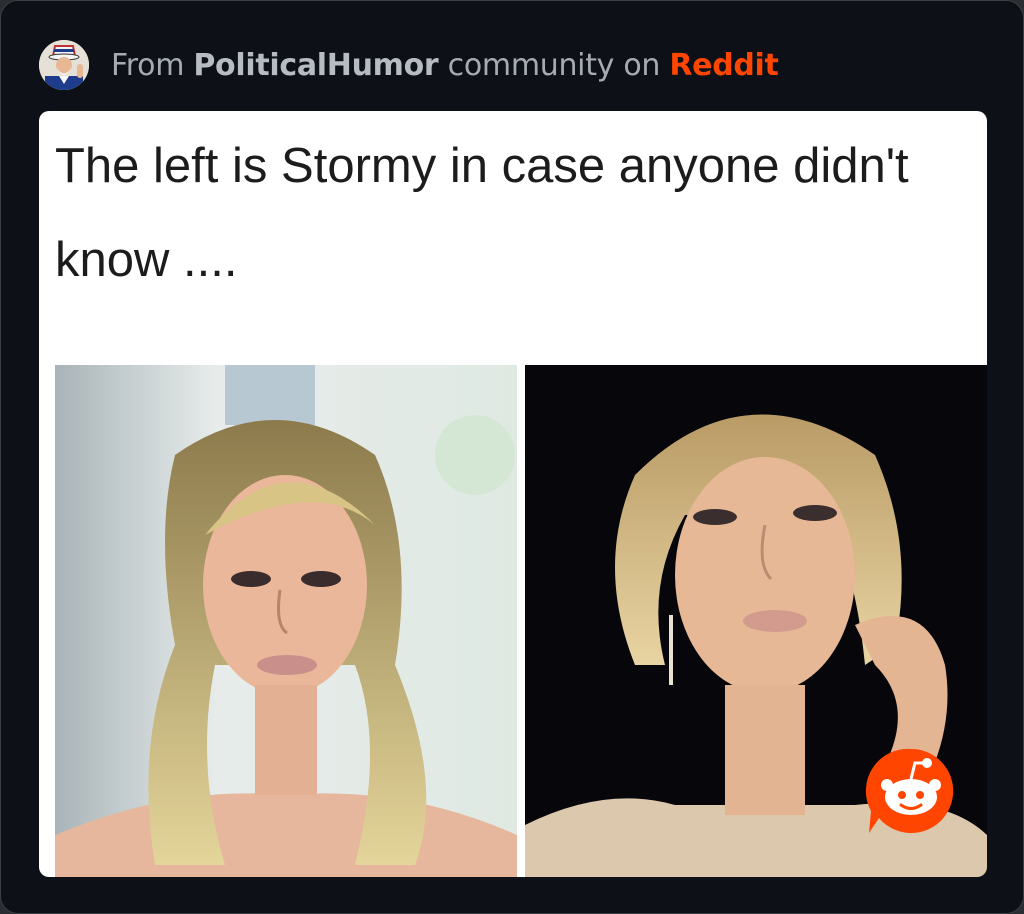 The image size is (1024, 914). I want to click on source-middle: community on, so click(554, 65).